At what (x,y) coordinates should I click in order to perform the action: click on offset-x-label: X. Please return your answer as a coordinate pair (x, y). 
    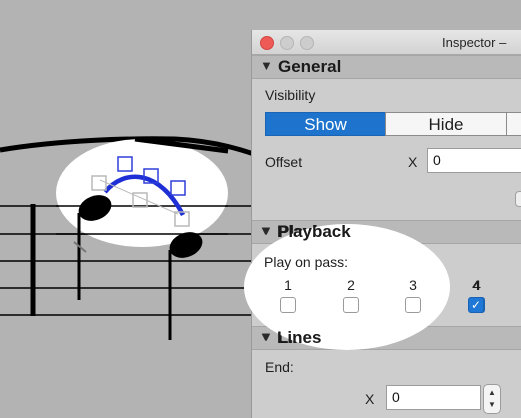
    Looking at the image, I should click on (413, 162).